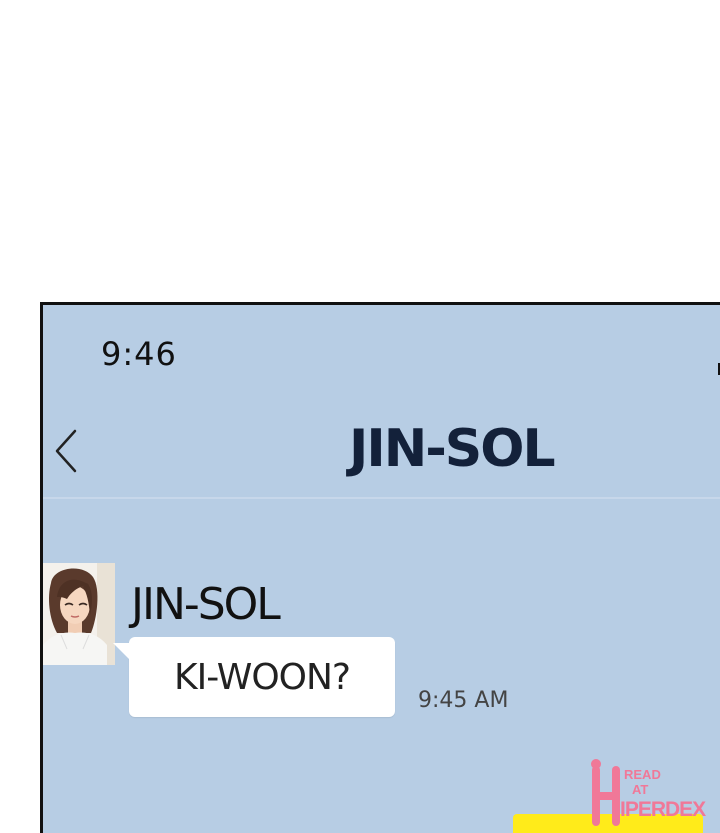 The image size is (720, 833). I want to click on sender-name: JIN-SOL, so click(206, 604).